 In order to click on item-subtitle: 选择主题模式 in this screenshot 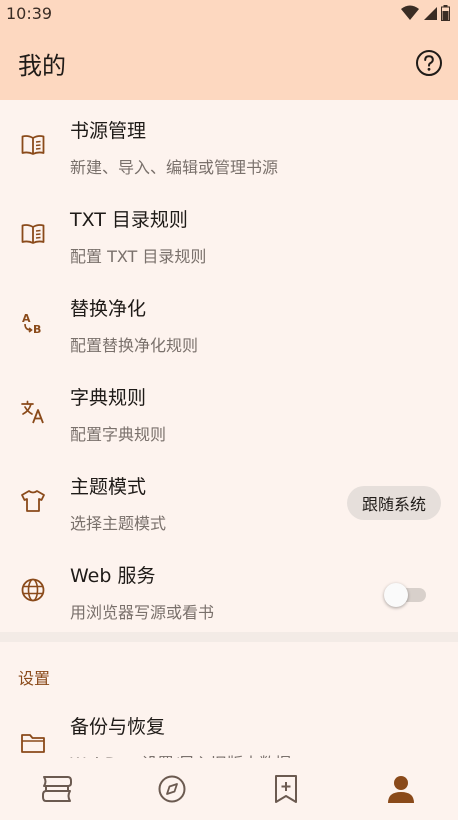, I will do `click(118, 523)`.